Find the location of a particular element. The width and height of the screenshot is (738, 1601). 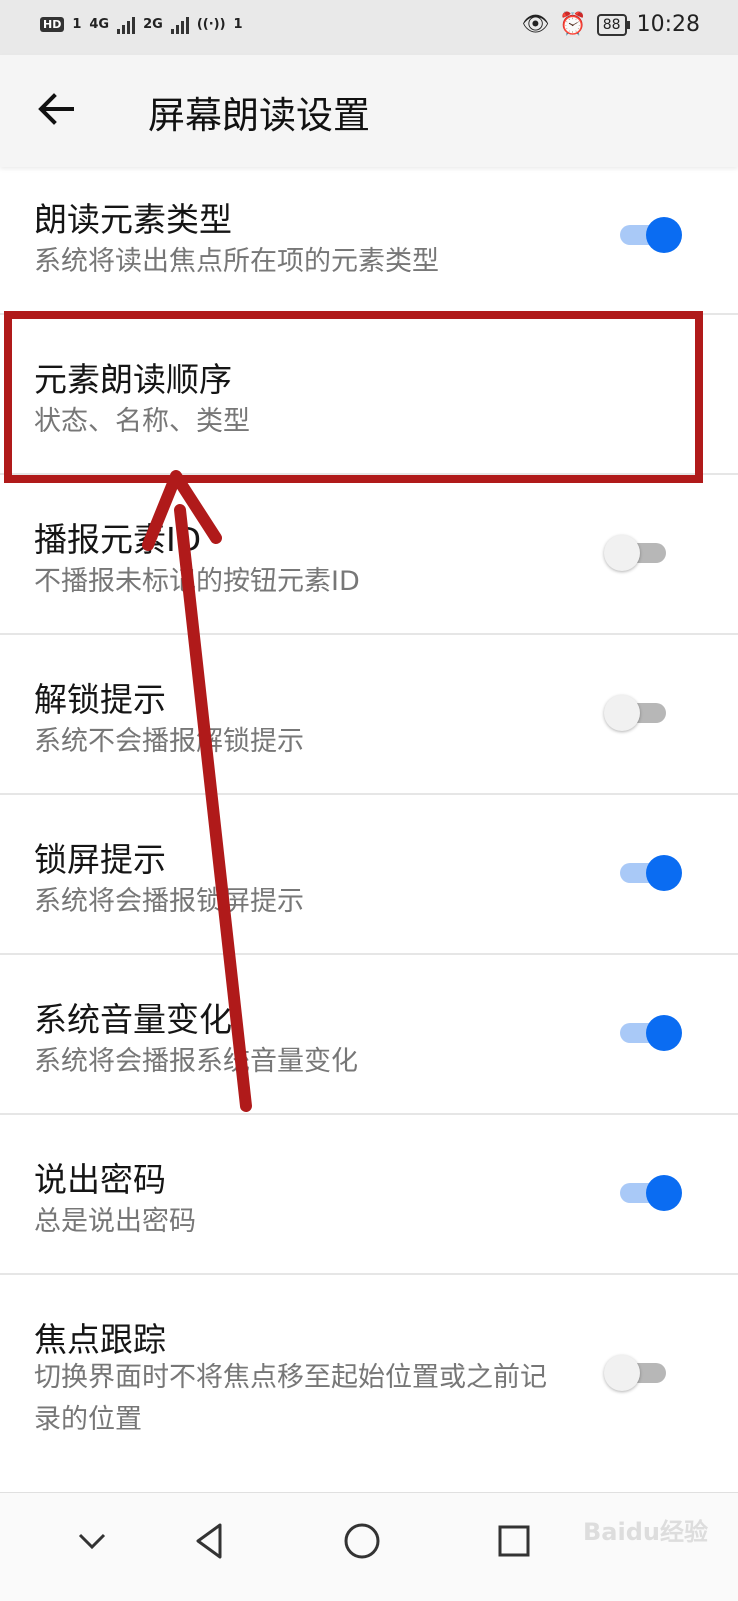

setting-title: 锁屏提示 is located at coordinates (100, 859).